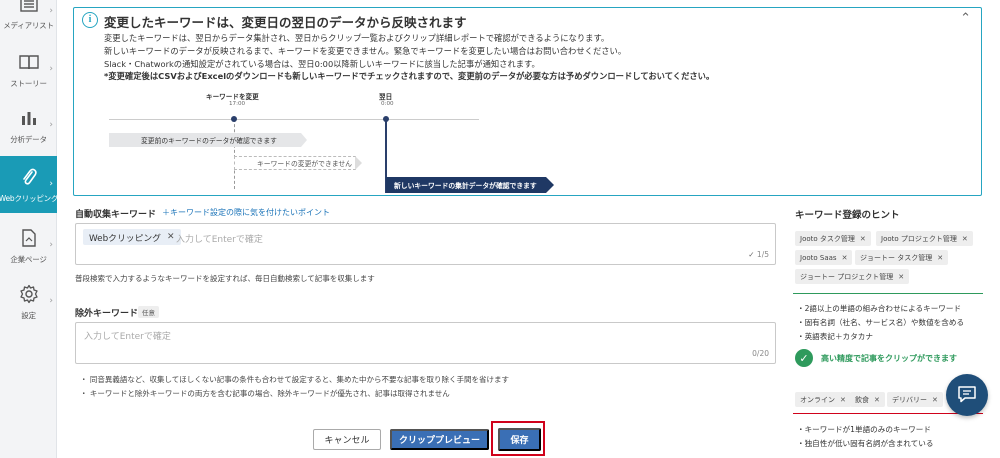 Image resolution: width=1000 pixels, height=458 pixels. I want to click on gear-icon, so click(29, 294).